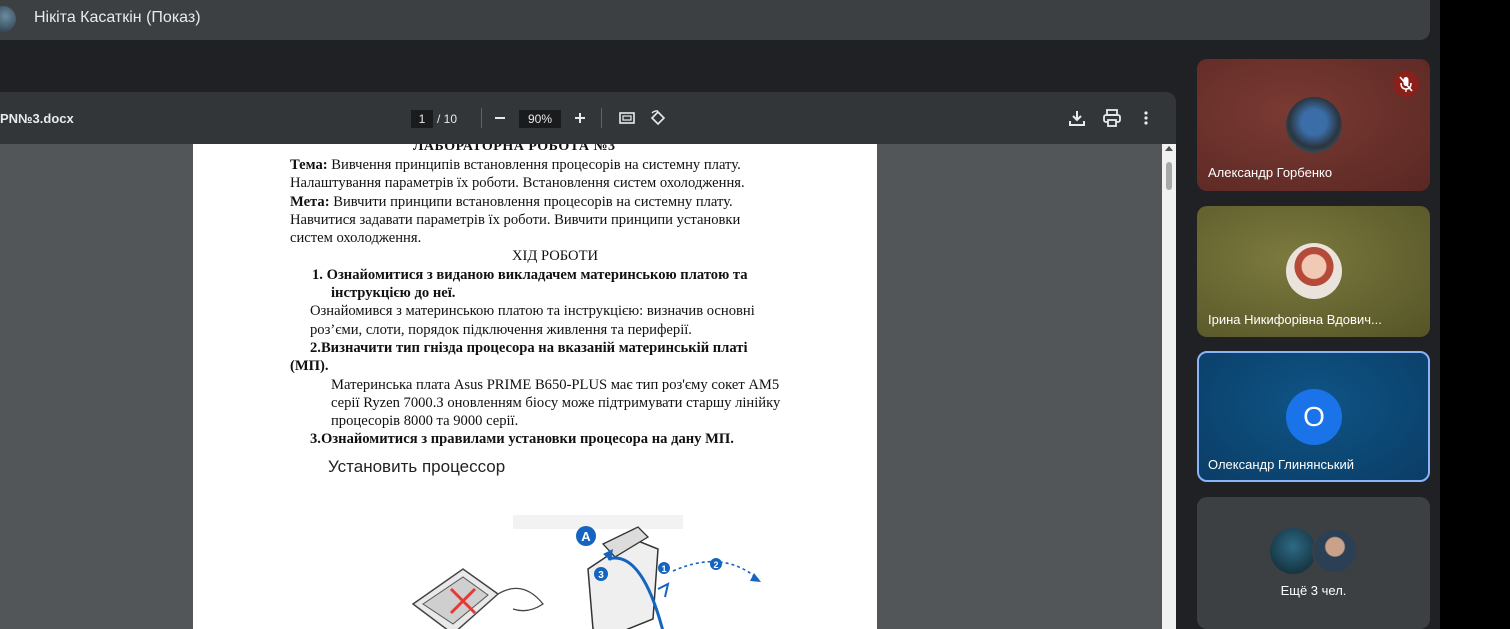 The image size is (1510, 629). I want to click on avatar-initial: О, so click(1314, 417).